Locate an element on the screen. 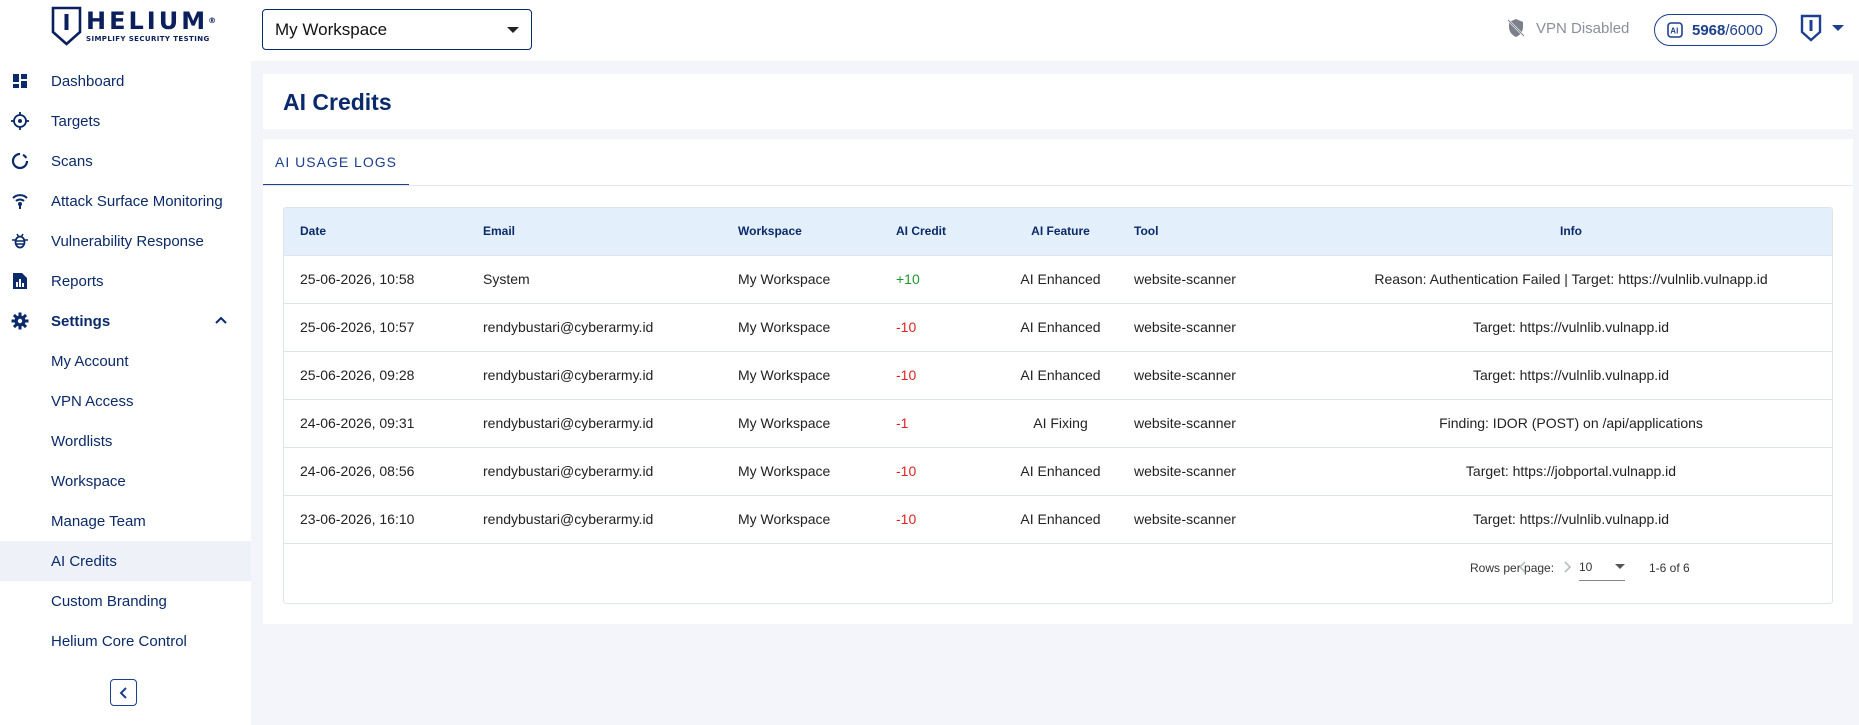  sidebar-item-workspace: Workspace is located at coordinates (125, 481).